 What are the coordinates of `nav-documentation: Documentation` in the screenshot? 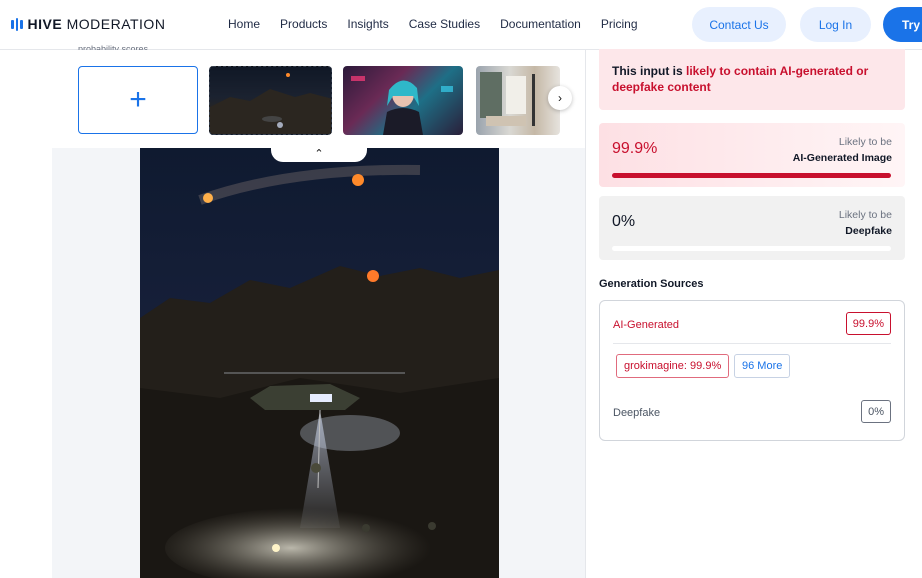 It's located at (540, 24).